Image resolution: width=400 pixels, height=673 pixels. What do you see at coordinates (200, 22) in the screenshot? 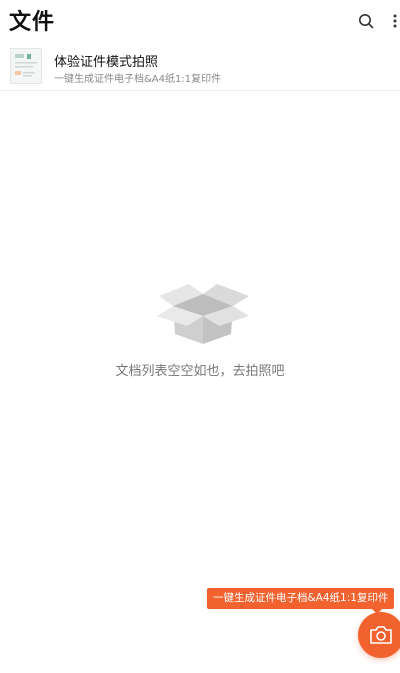
I see `top-bar: 文件` at bounding box center [200, 22].